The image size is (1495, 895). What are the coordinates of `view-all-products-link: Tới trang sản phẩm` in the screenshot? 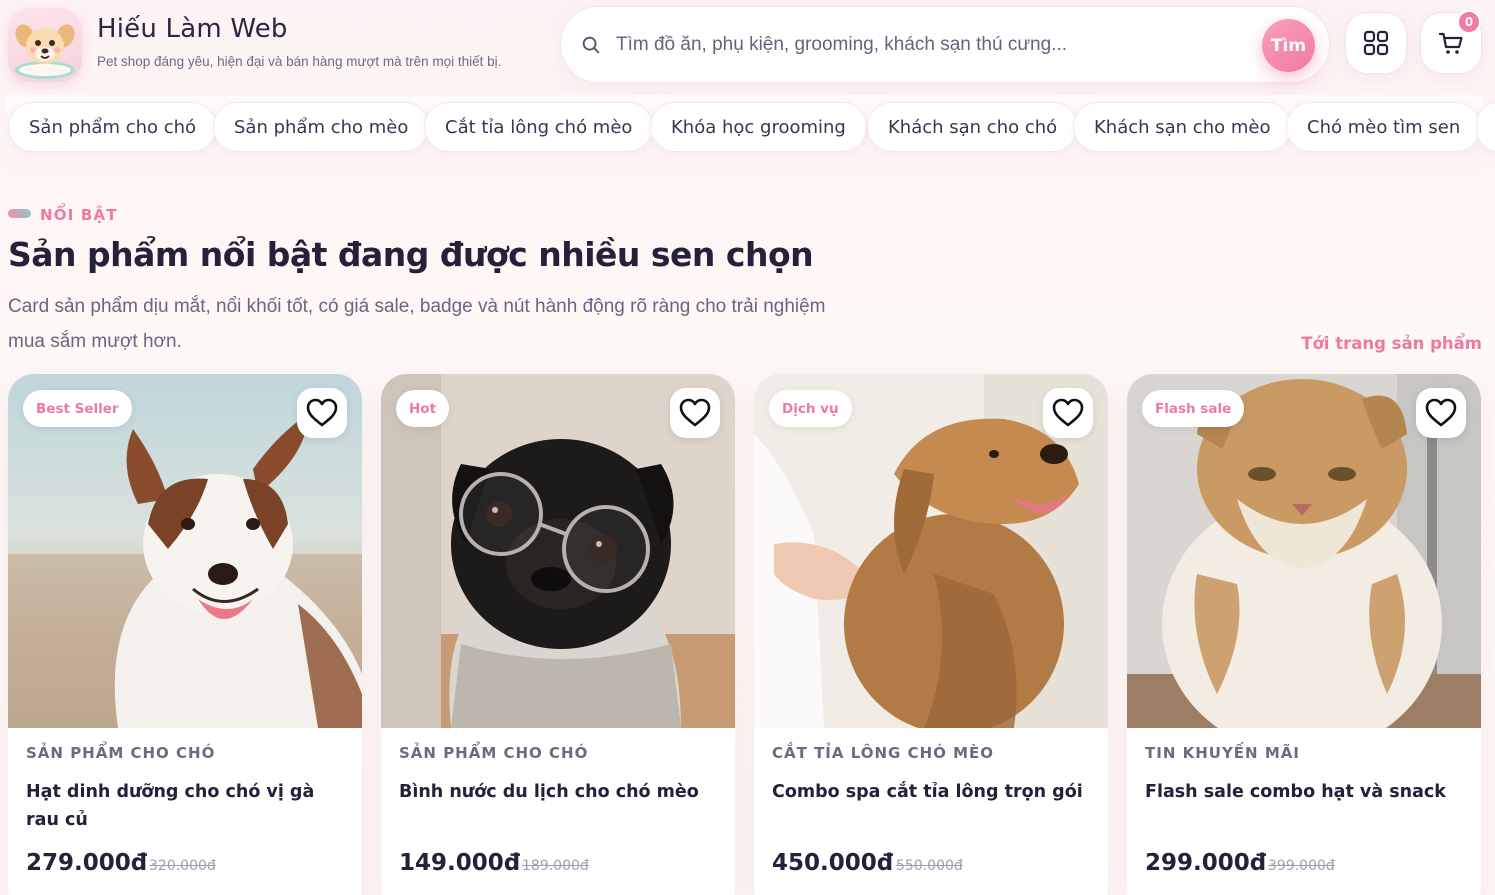 It's located at (1391, 343).